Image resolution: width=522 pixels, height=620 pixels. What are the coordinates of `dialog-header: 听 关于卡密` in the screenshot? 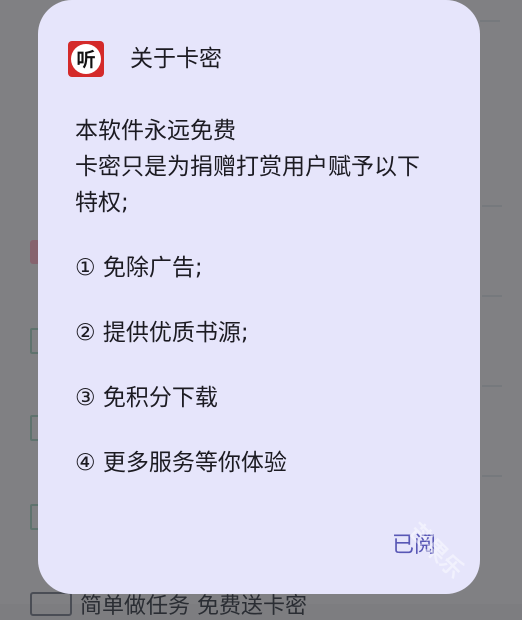 It's located at (145, 59).